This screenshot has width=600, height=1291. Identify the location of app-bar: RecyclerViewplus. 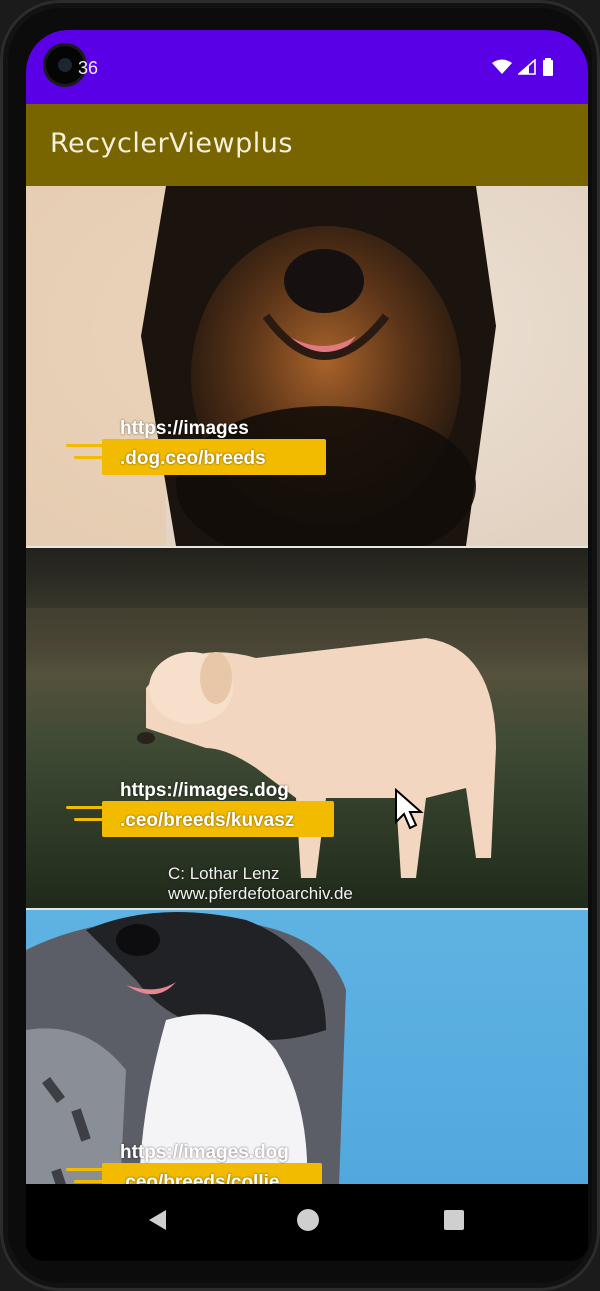
(307, 145).